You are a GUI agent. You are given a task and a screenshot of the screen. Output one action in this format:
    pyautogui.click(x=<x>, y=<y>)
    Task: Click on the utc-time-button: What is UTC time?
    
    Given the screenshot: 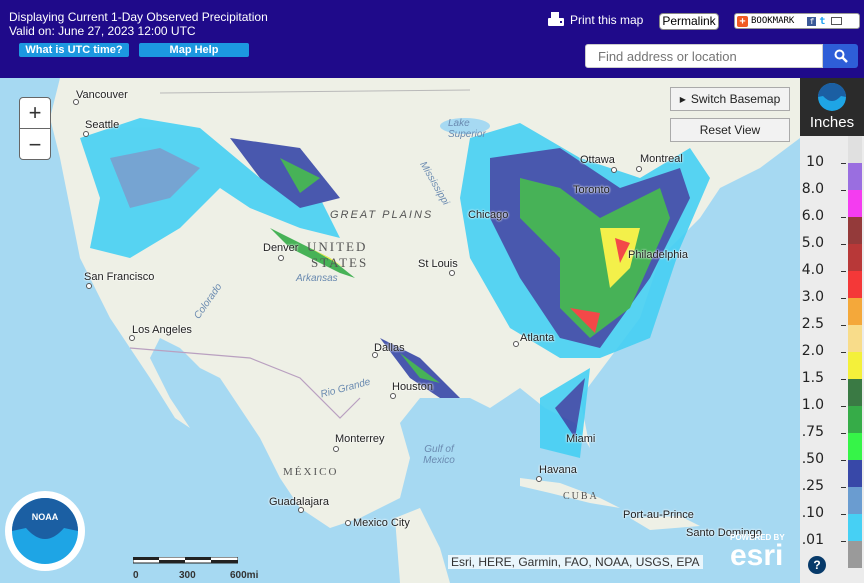 What is the action you would take?
    pyautogui.click(x=74, y=50)
    